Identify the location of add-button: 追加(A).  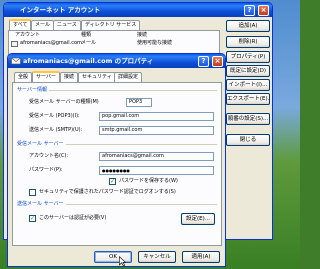
(248, 26).